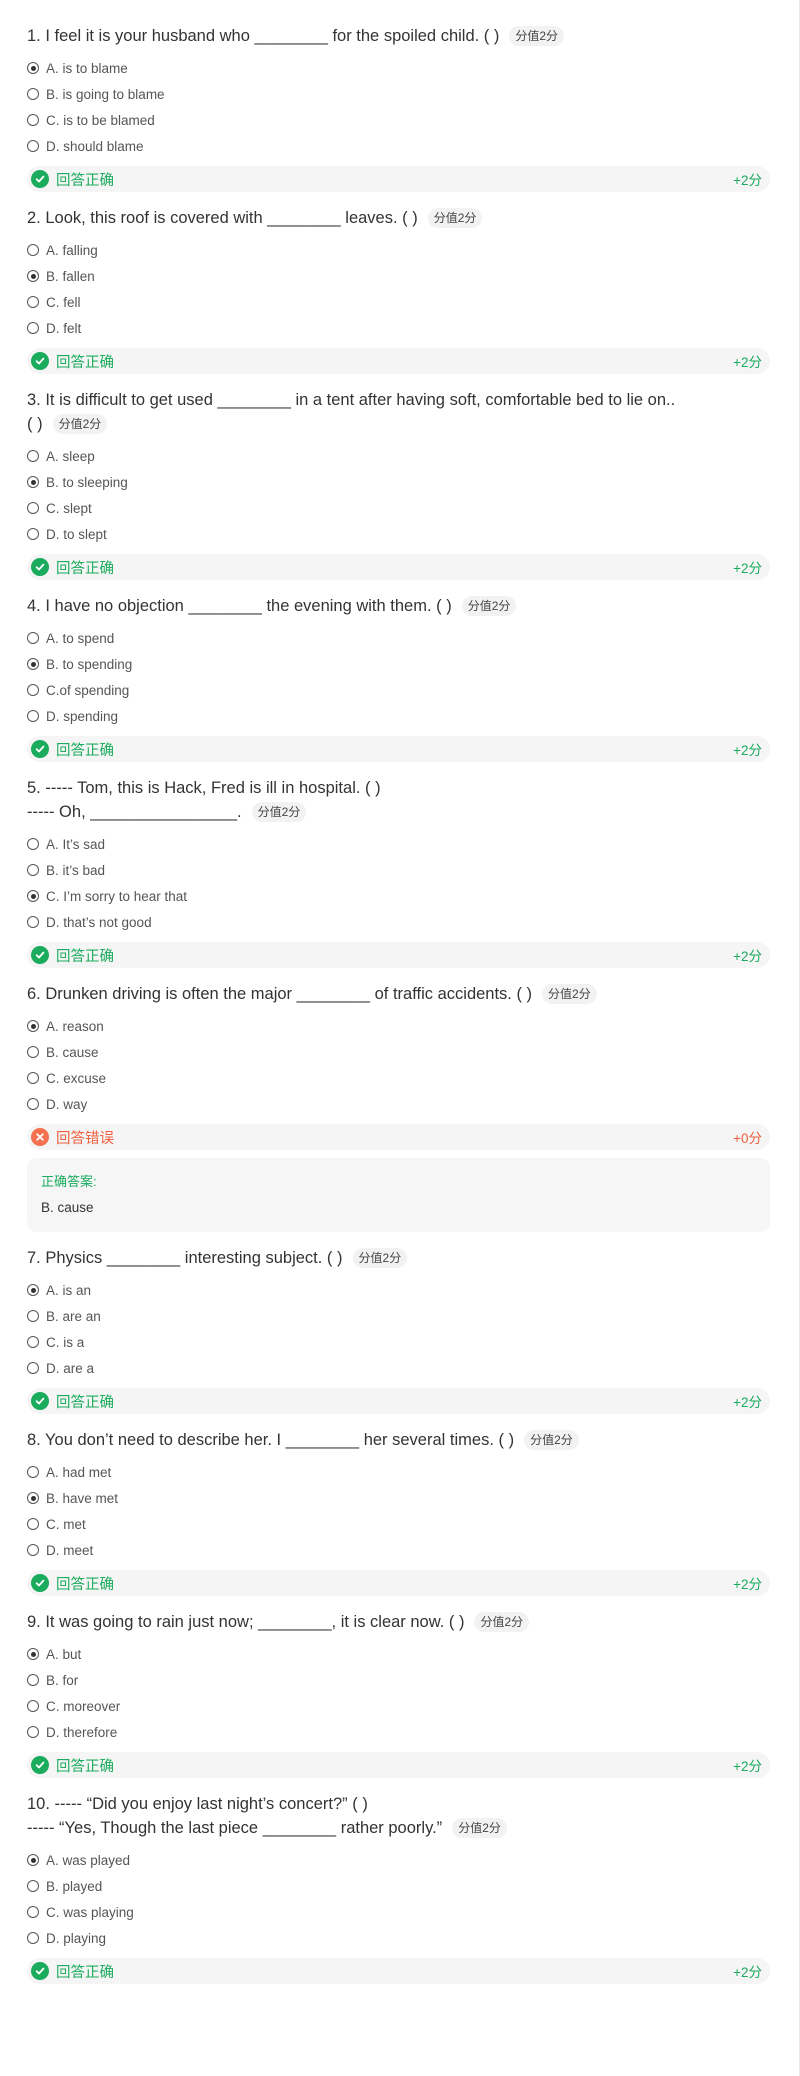 This screenshot has width=800, height=2076. What do you see at coordinates (75, 1026) in the screenshot?
I see `option-label: A. reason` at bounding box center [75, 1026].